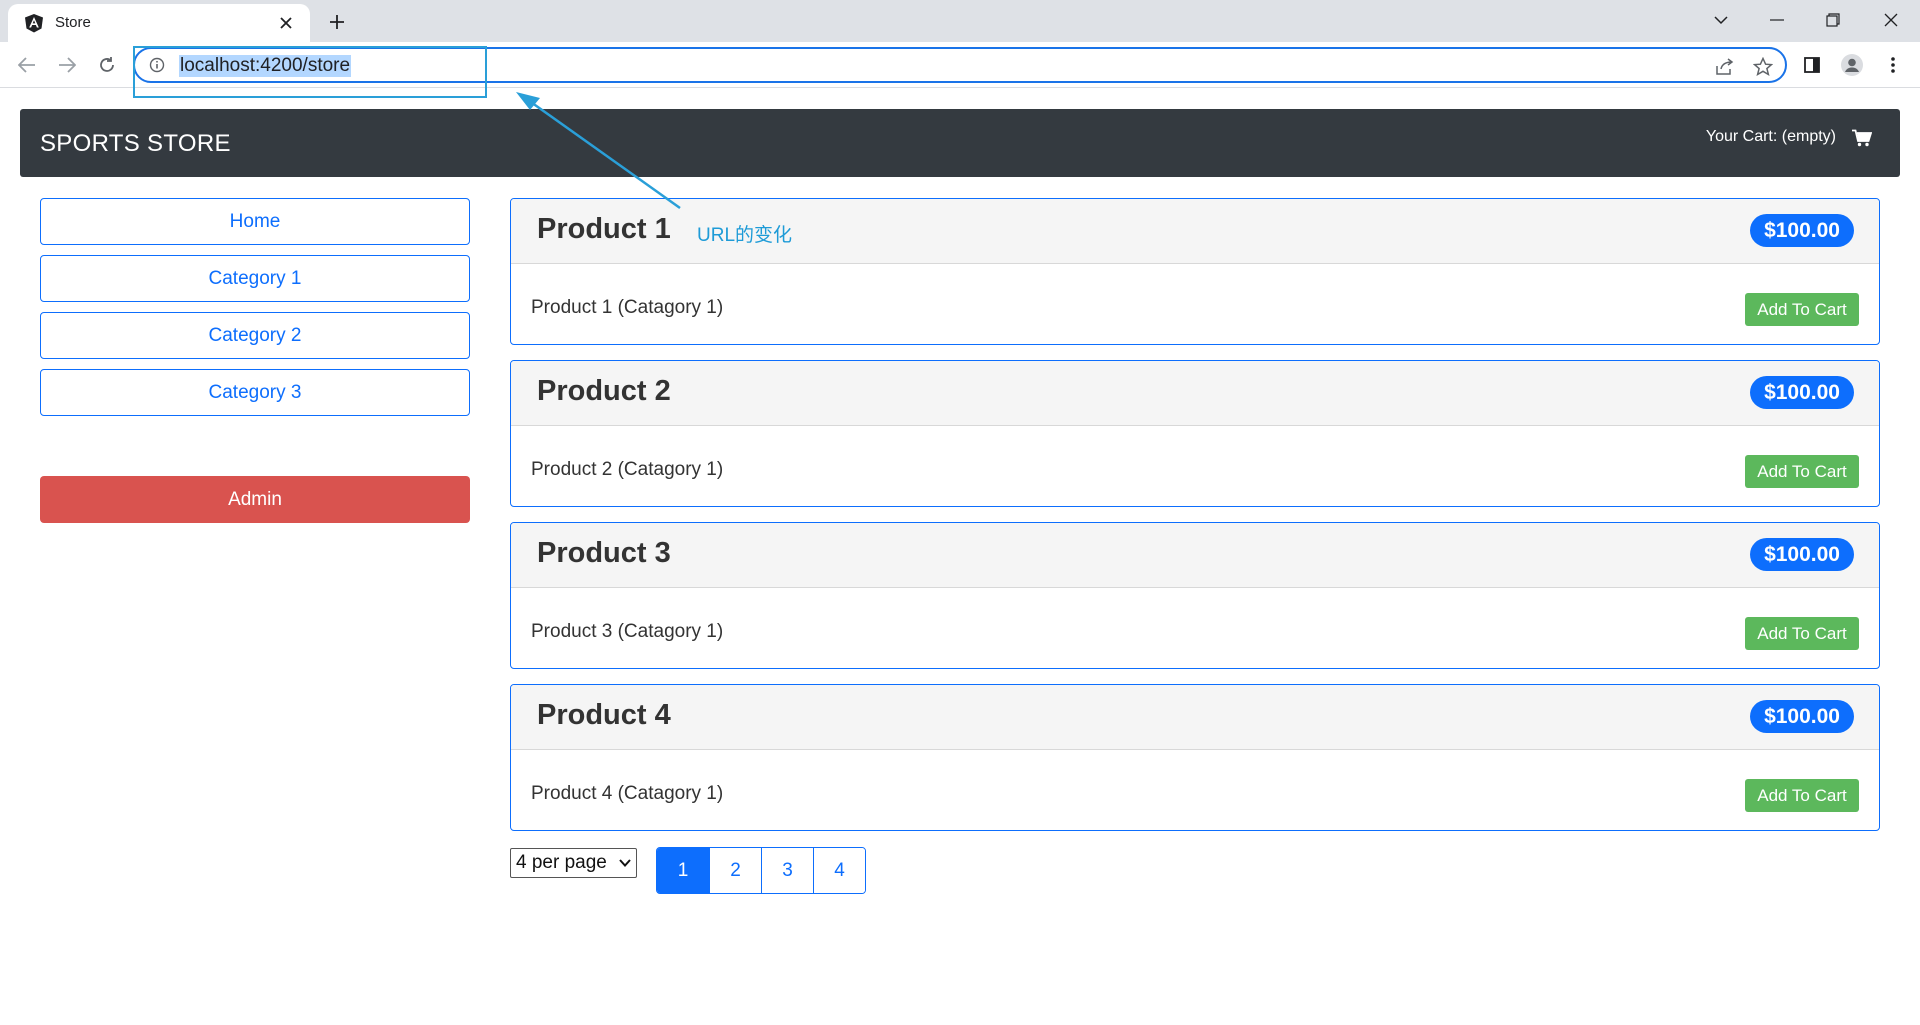 The width and height of the screenshot is (1920, 1025). I want to click on app-navbar: SPORTS STORE Your Cart: (empty), so click(960, 143).